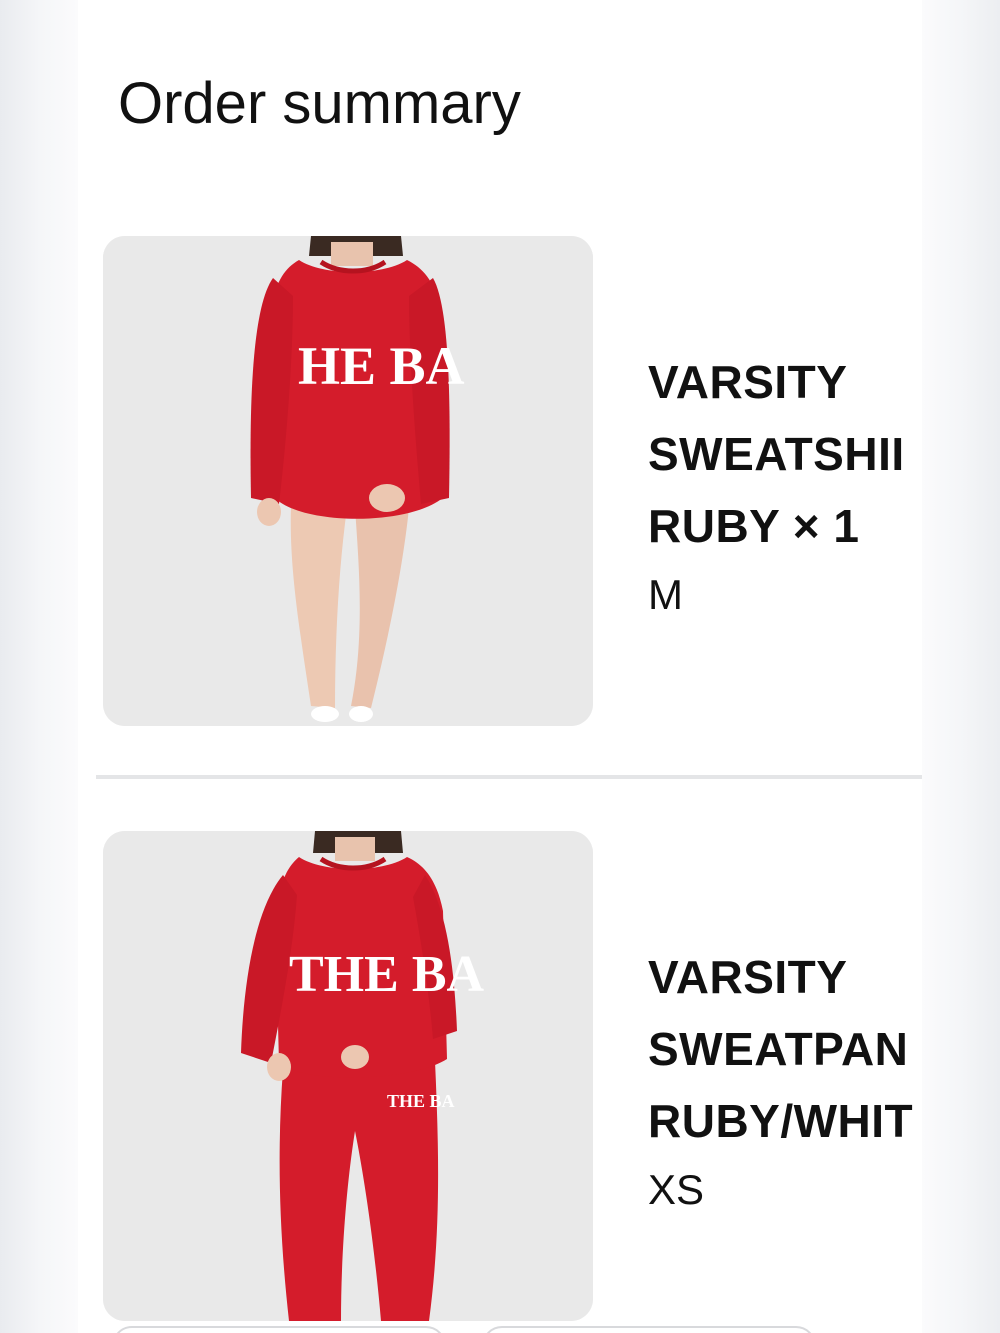 This screenshot has height=1333, width=1000. I want to click on product-name-line: SWEATPAN, so click(778, 1049).